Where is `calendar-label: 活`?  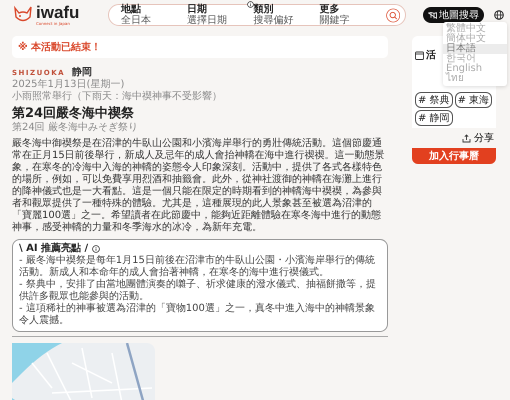
calendar-label: 活 is located at coordinates (431, 55).